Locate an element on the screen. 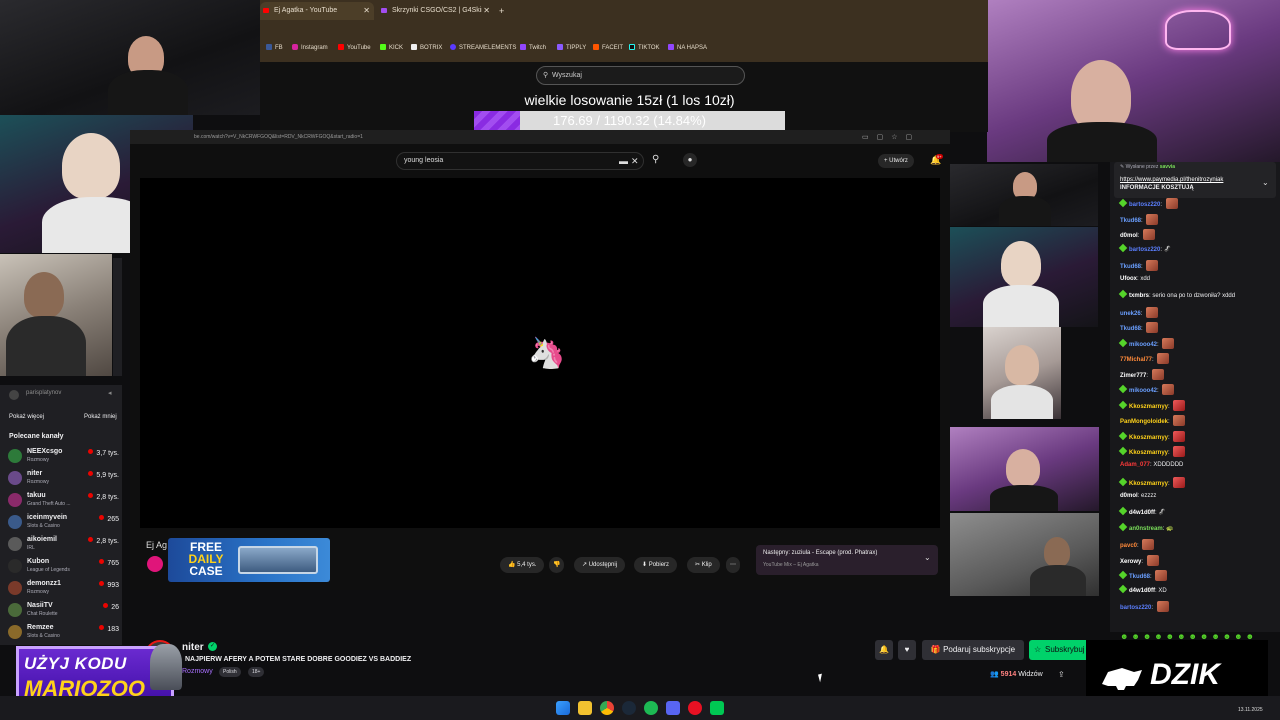 The width and height of the screenshot is (1280, 720). microphone-icon: ● is located at coordinates (690, 160).